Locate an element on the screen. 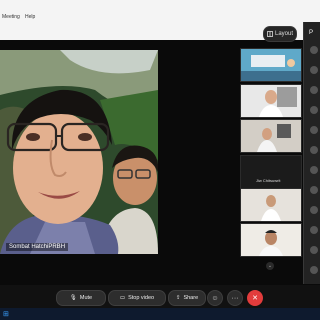  more-button: ··· is located at coordinates (235, 298).